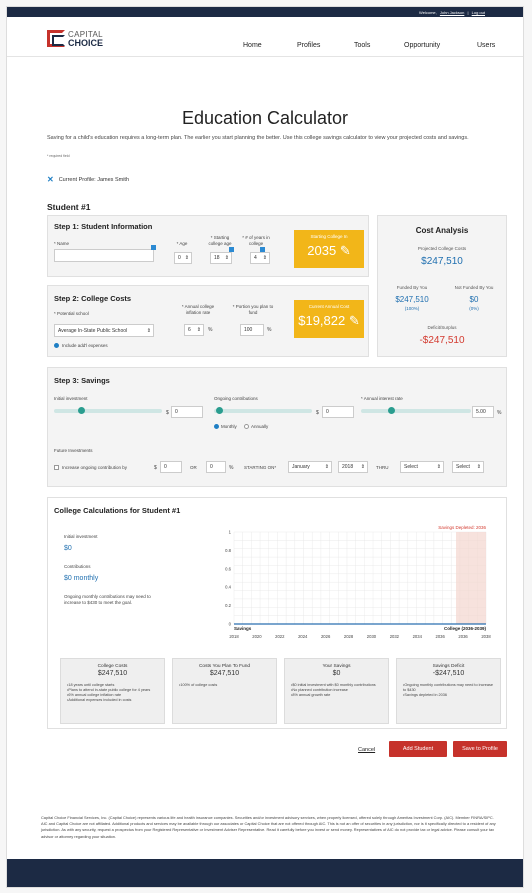 The width and height of the screenshot is (532, 893). What do you see at coordinates (353, 467) in the screenshot?
I see `start-year-select: 2018` at bounding box center [353, 467].